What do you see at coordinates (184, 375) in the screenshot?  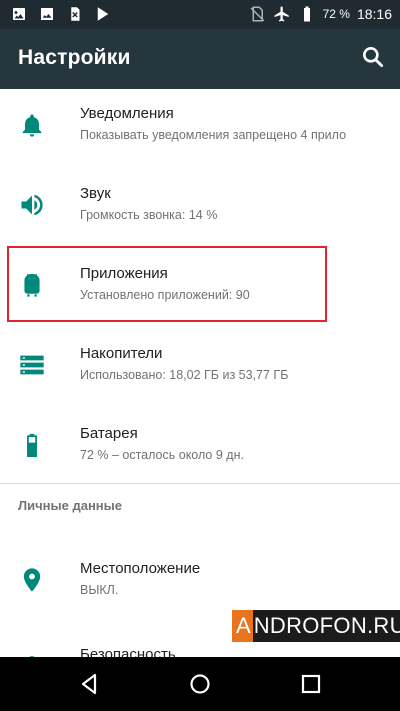 I see `setting-subtitle: Использовано: 18,02 ГБ из 53,77 ГБ` at bounding box center [184, 375].